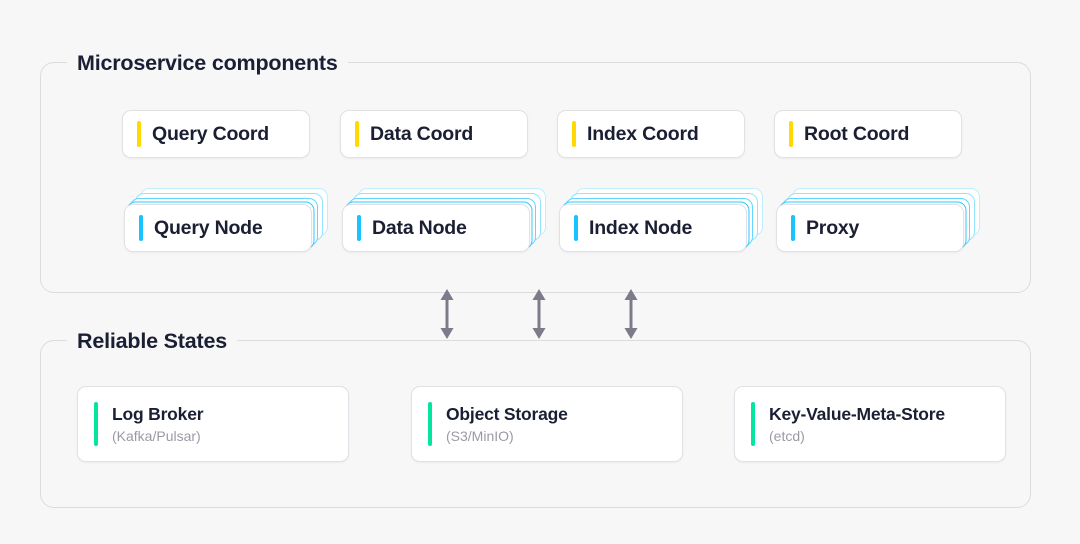 This screenshot has width=1080, height=544. I want to click on card-proxy: Proxy, so click(870, 228).